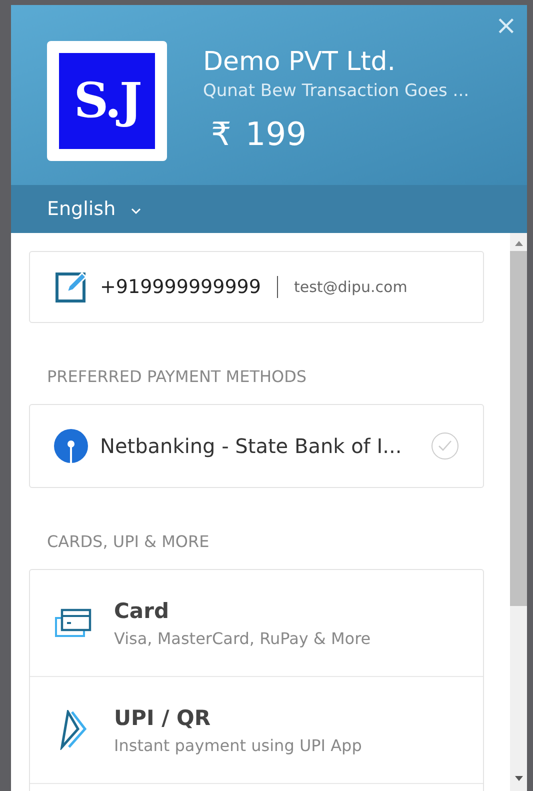  I want to click on scroll-down-icon, so click(518, 779).